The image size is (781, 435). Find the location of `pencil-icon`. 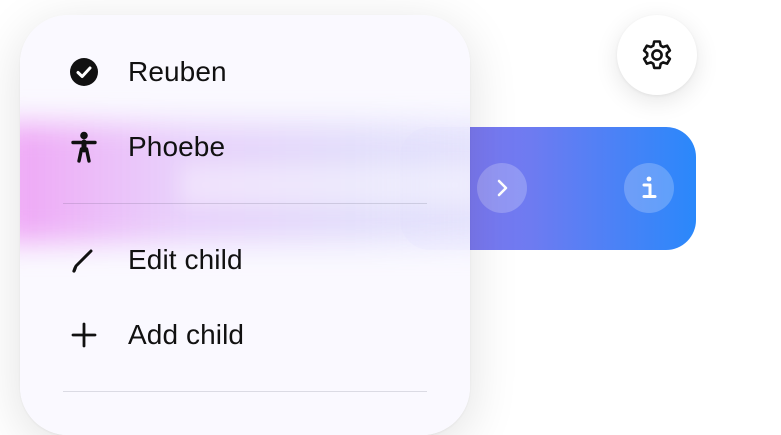

pencil-icon is located at coordinates (84, 260).